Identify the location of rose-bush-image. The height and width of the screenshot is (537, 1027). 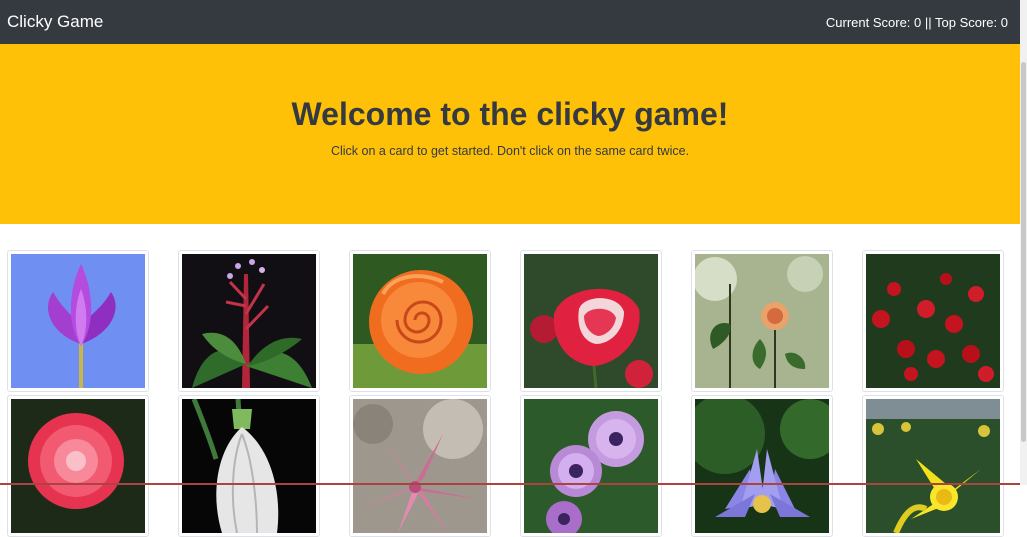
(933, 321).